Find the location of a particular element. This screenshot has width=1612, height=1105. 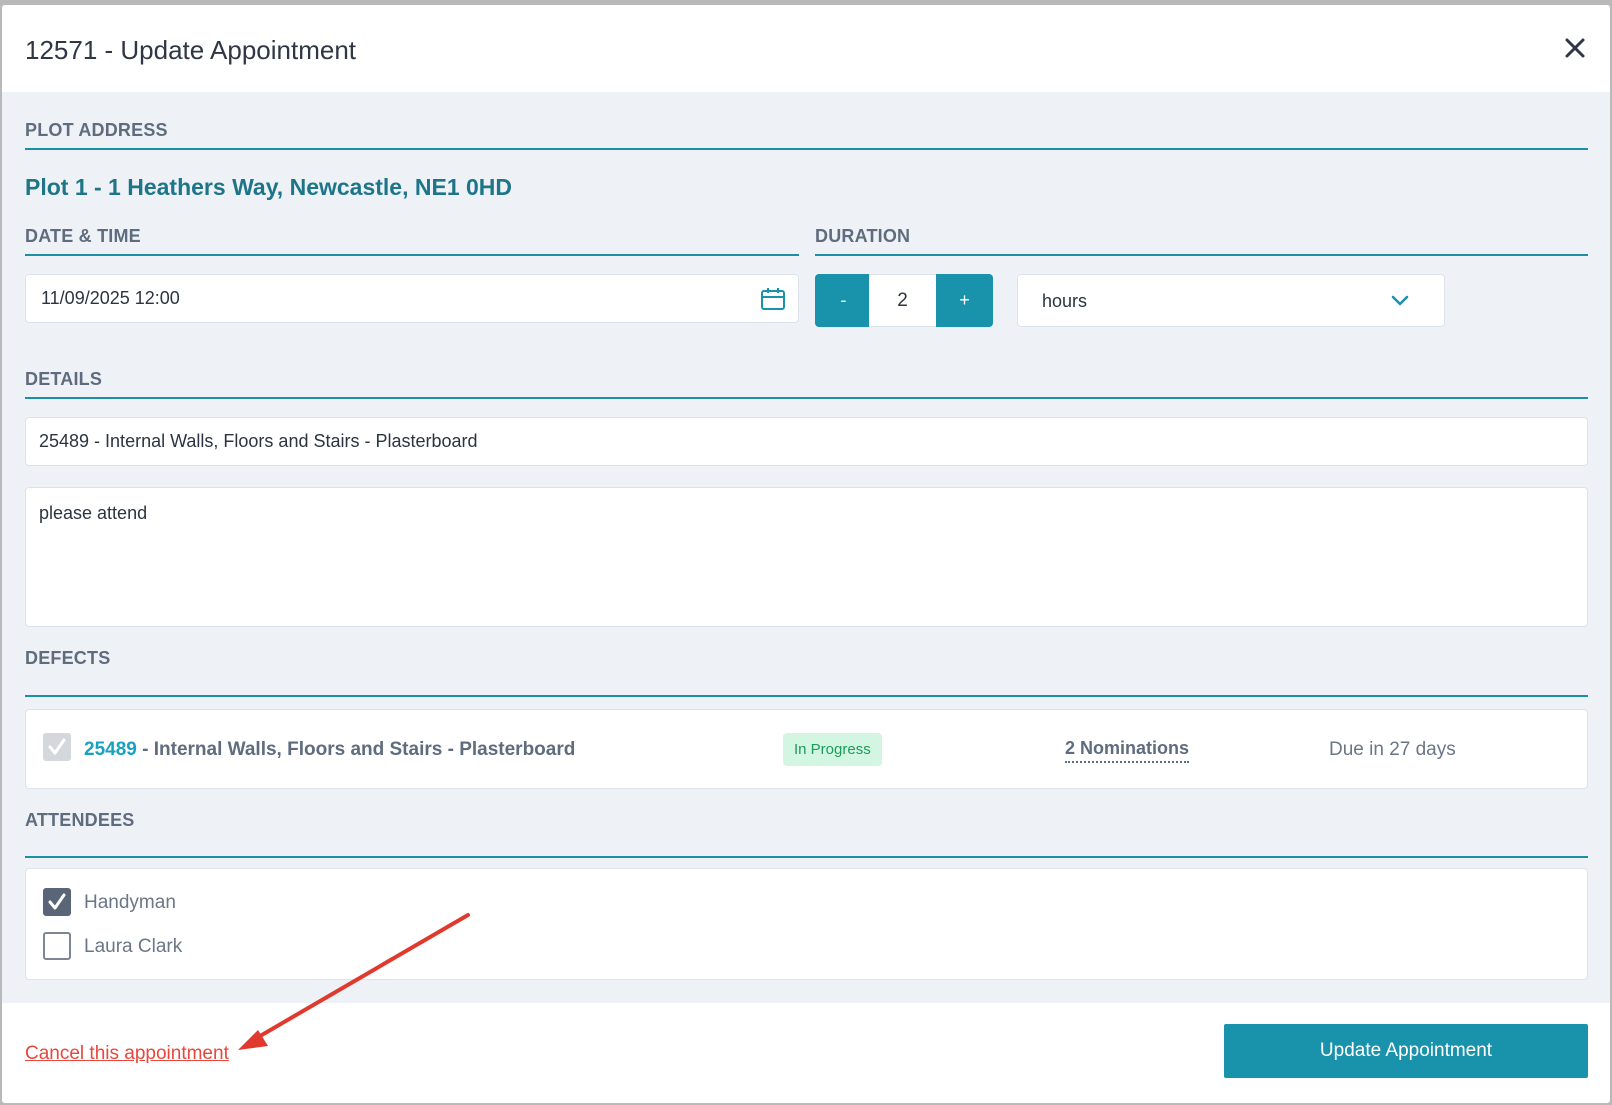

modal-title: 12571 - Update Appointment is located at coordinates (191, 50).